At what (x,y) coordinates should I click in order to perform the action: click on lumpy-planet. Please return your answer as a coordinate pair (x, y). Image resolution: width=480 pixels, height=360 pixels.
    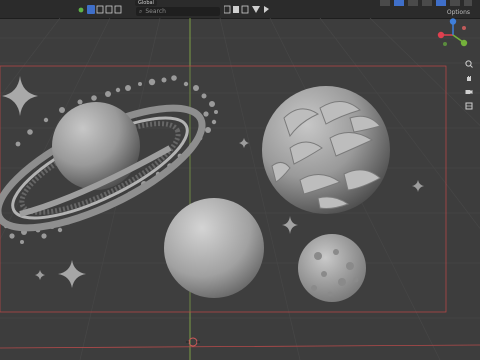
    Looking at the image, I should click on (326, 150).